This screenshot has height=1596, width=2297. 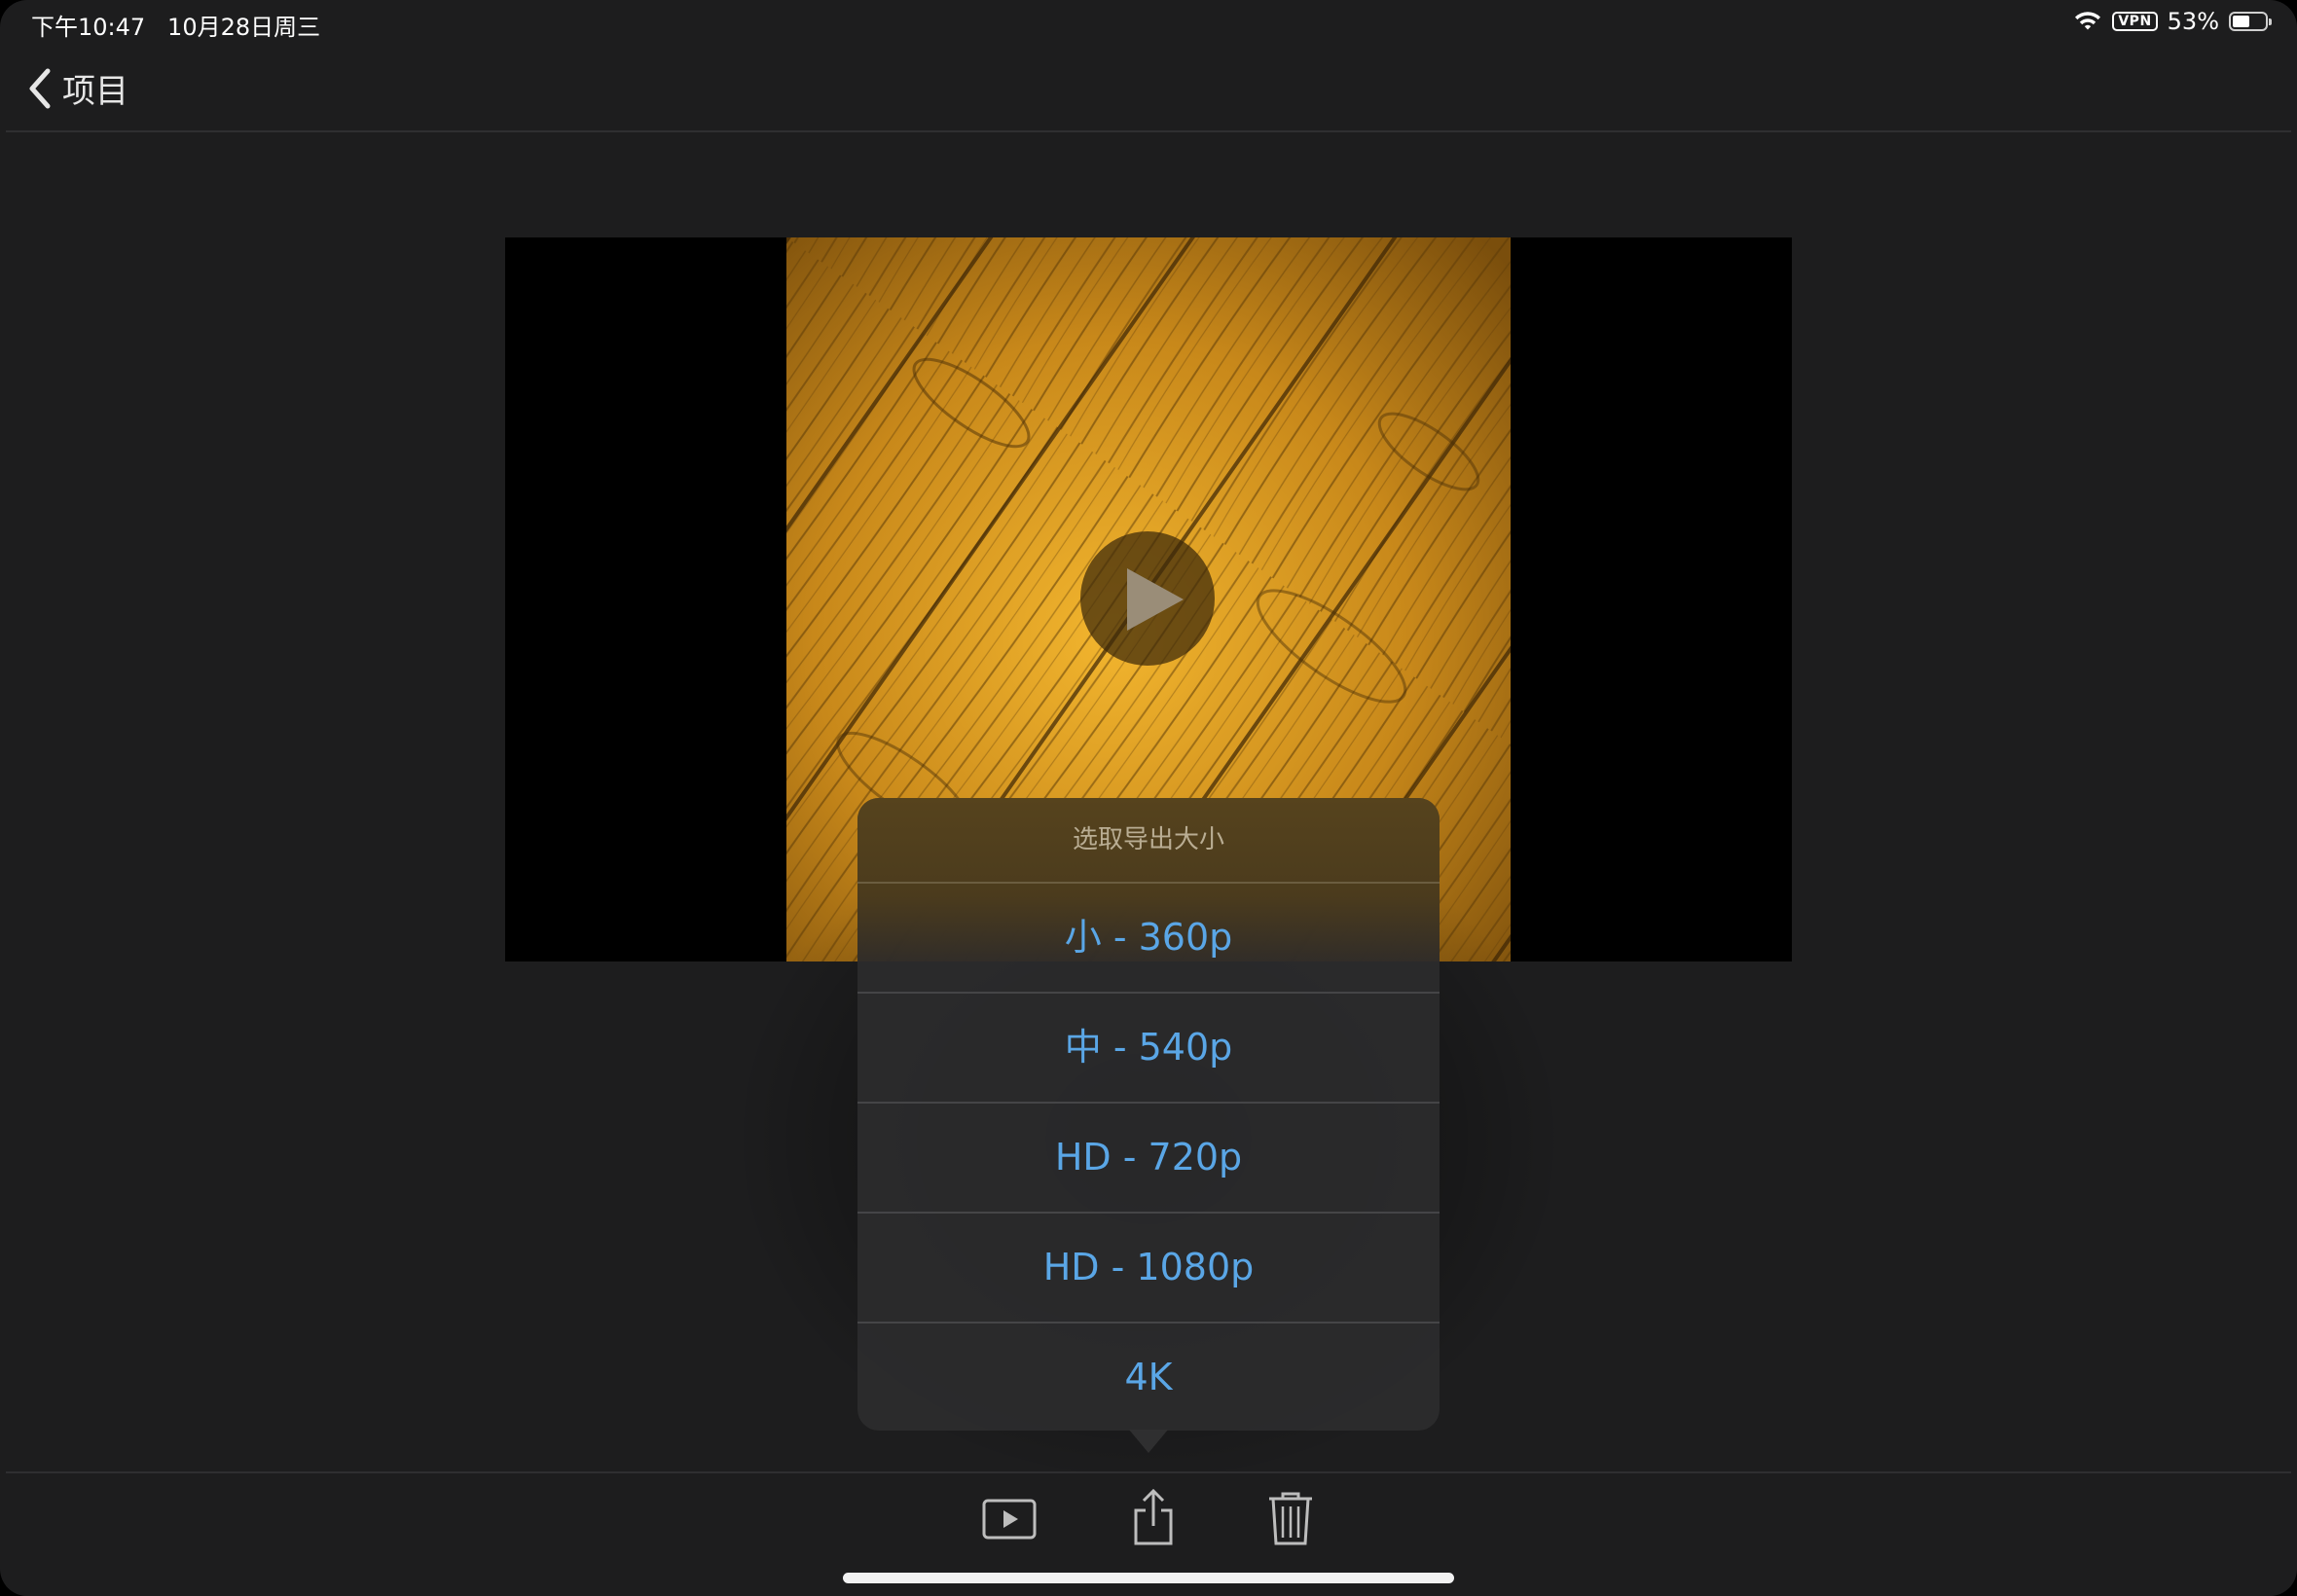 I want to click on back-label: 项目, so click(x=95, y=91).